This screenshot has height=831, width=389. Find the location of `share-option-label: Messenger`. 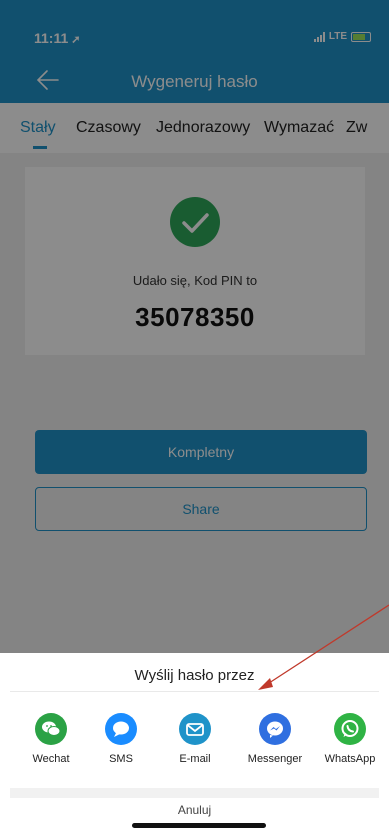

share-option-label: Messenger is located at coordinates (275, 759).